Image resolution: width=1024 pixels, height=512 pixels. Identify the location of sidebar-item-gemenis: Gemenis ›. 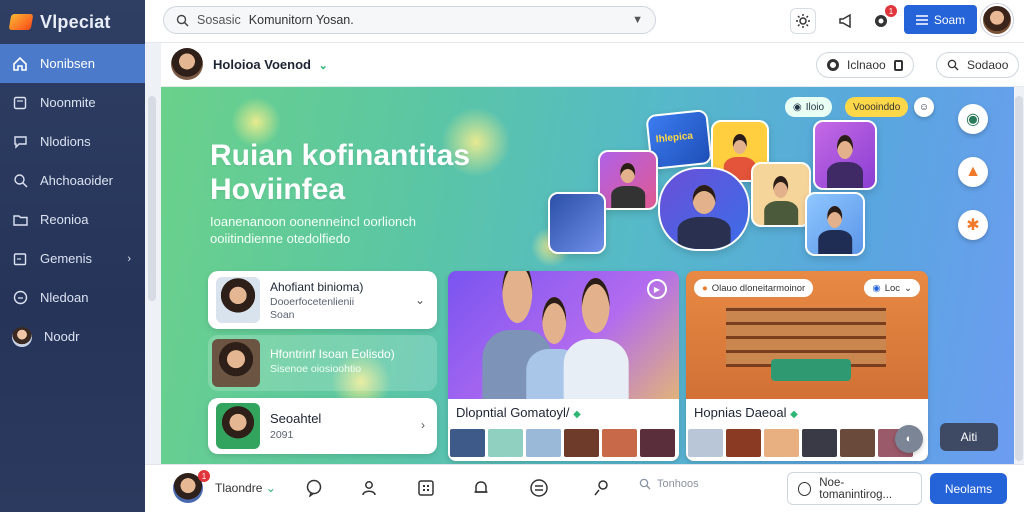
(72, 258).